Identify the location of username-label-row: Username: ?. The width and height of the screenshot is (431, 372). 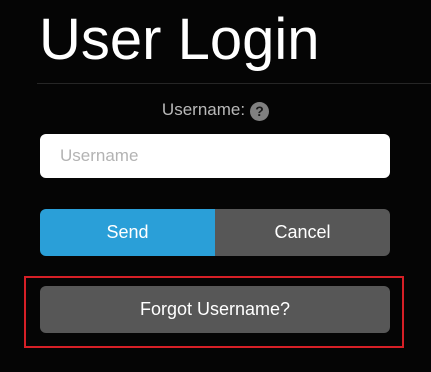
(215, 110).